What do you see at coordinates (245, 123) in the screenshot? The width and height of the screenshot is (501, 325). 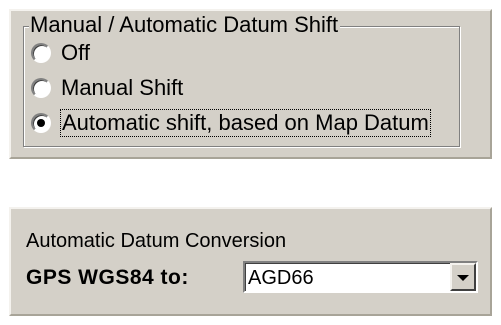 I see `radio-label-automatic-shift: Automatic shift, based on Map Datum` at bounding box center [245, 123].